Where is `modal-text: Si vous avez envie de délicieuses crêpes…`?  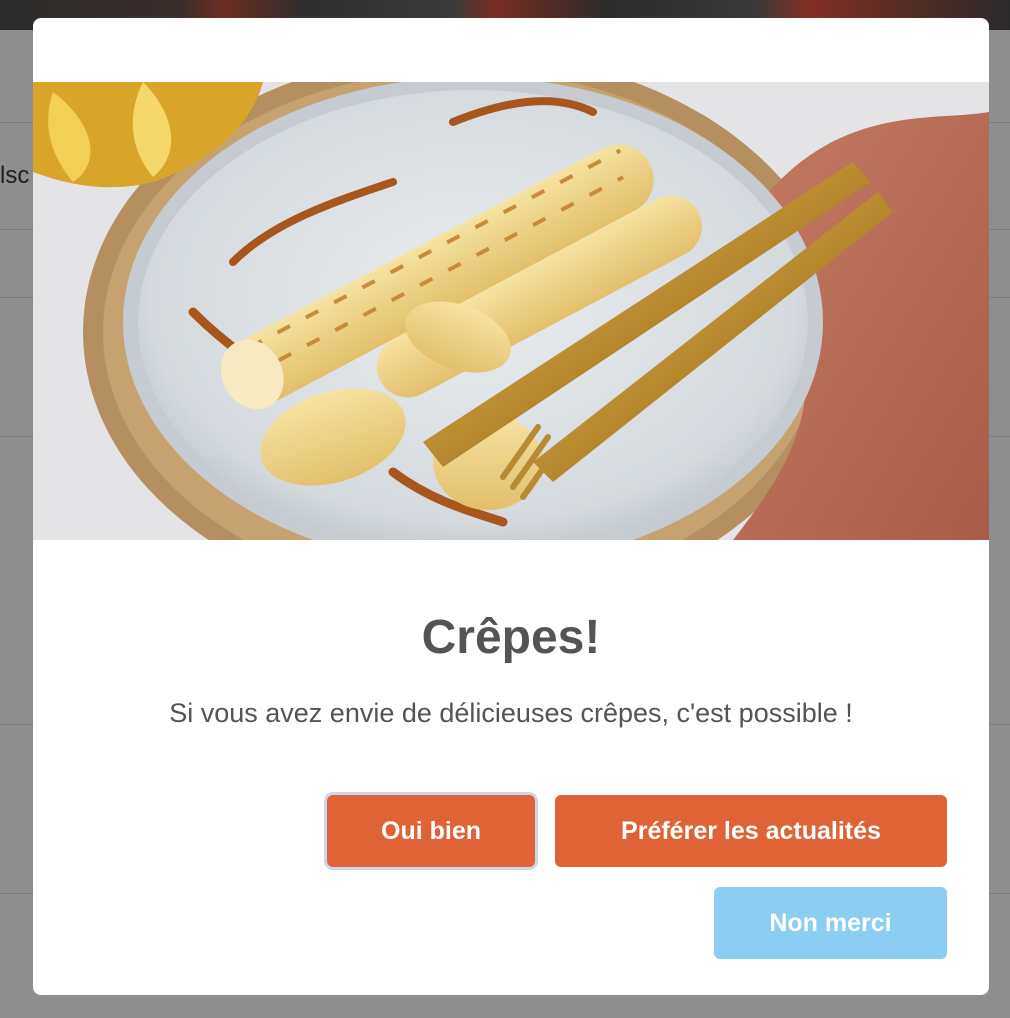 modal-text: Si vous avez envie de délicieuses crêpes… is located at coordinates (511, 713).